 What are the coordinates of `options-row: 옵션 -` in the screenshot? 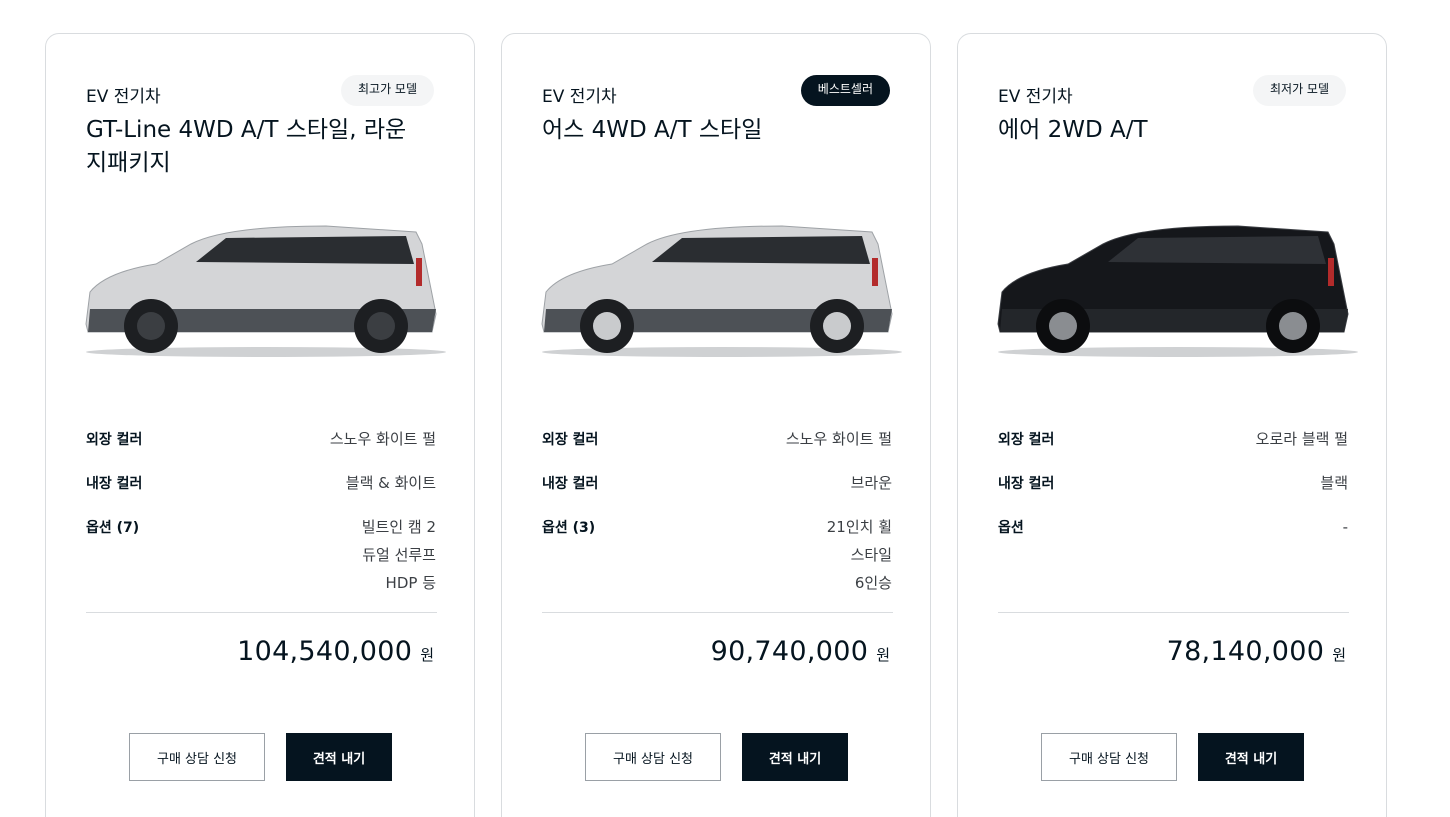 It's located at (1173, 529).